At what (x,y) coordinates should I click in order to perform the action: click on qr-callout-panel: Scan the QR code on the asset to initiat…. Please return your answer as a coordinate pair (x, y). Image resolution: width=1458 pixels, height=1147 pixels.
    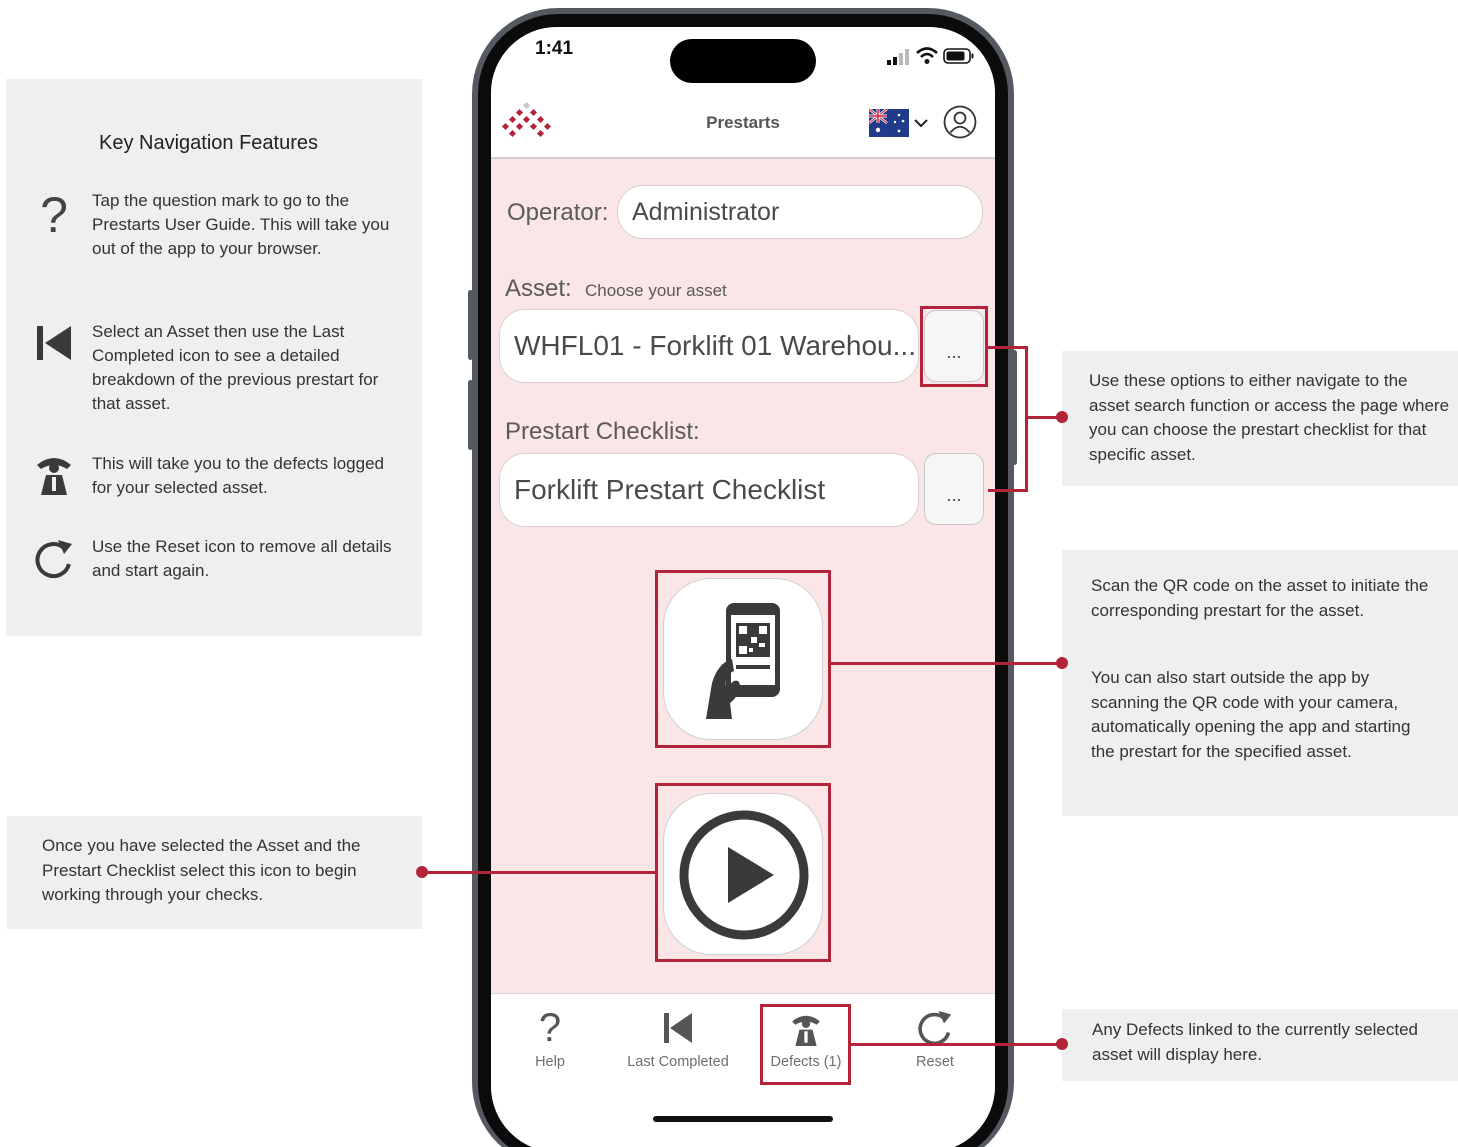
    Looking at the image, I should click on (1260, 683).